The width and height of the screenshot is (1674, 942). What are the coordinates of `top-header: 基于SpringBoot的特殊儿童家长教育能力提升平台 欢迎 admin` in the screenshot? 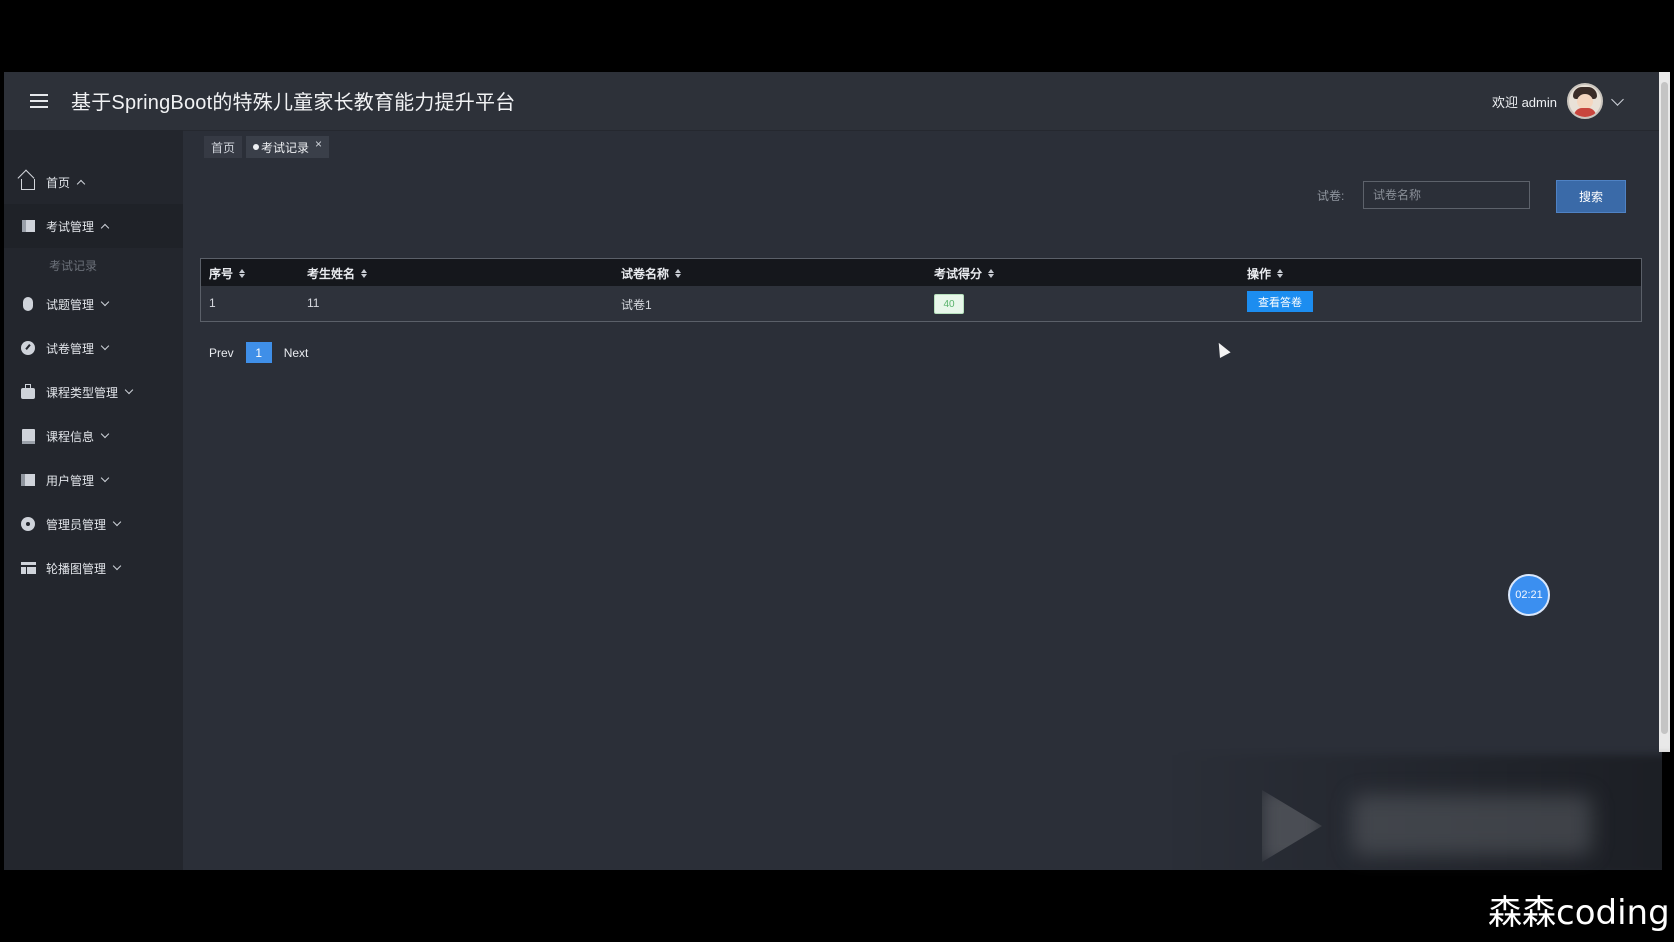 It's located at (833, 101).